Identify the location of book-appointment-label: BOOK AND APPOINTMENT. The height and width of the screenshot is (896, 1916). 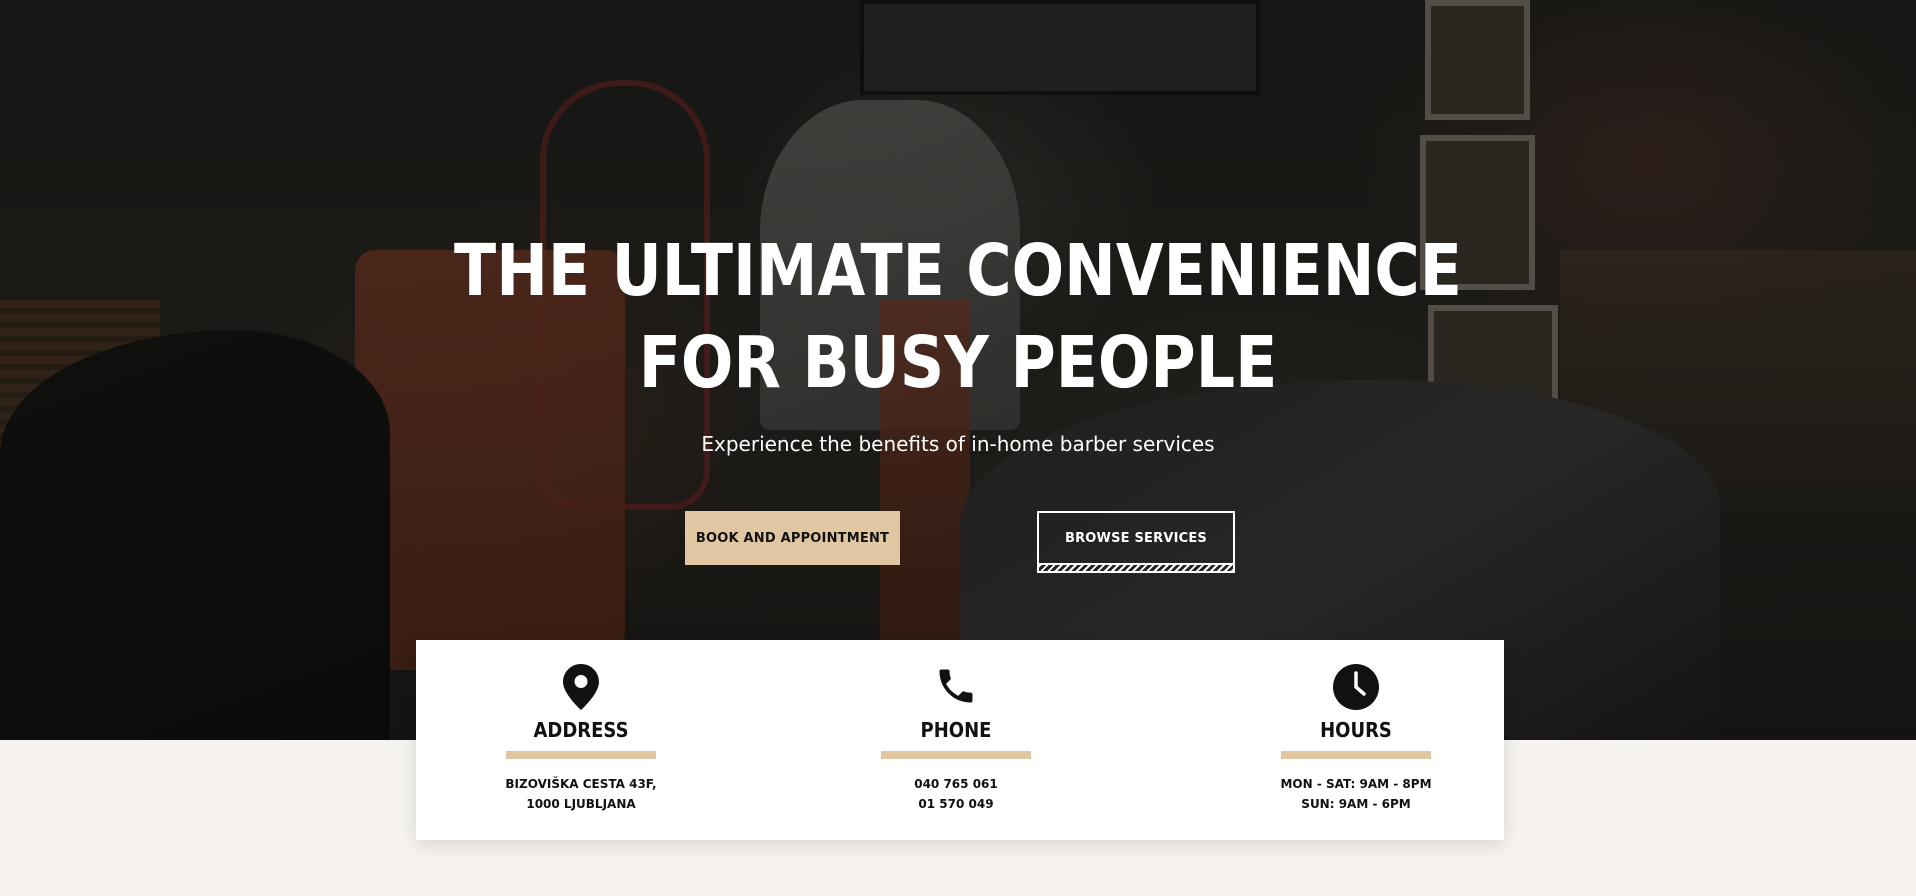
(792, 538).